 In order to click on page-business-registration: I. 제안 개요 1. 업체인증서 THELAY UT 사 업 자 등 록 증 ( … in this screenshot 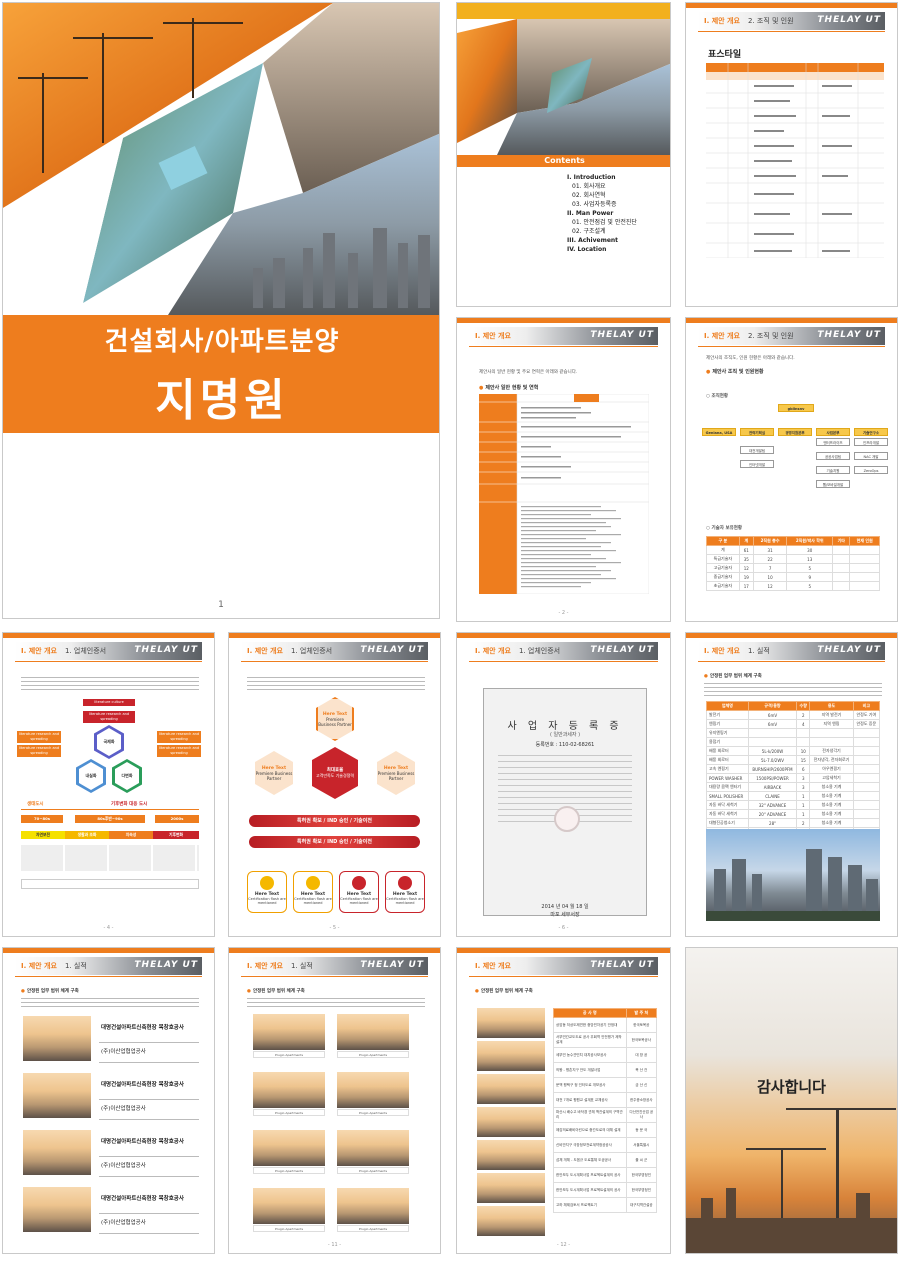, I will do `click(563, 784)`.